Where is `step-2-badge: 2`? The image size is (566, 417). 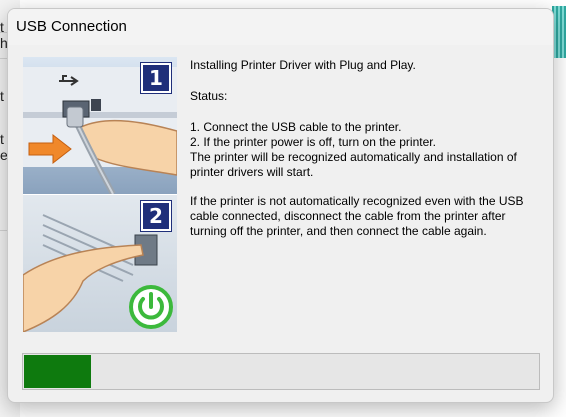 step-2-badge: 2 is located at coordinates (156, 216).